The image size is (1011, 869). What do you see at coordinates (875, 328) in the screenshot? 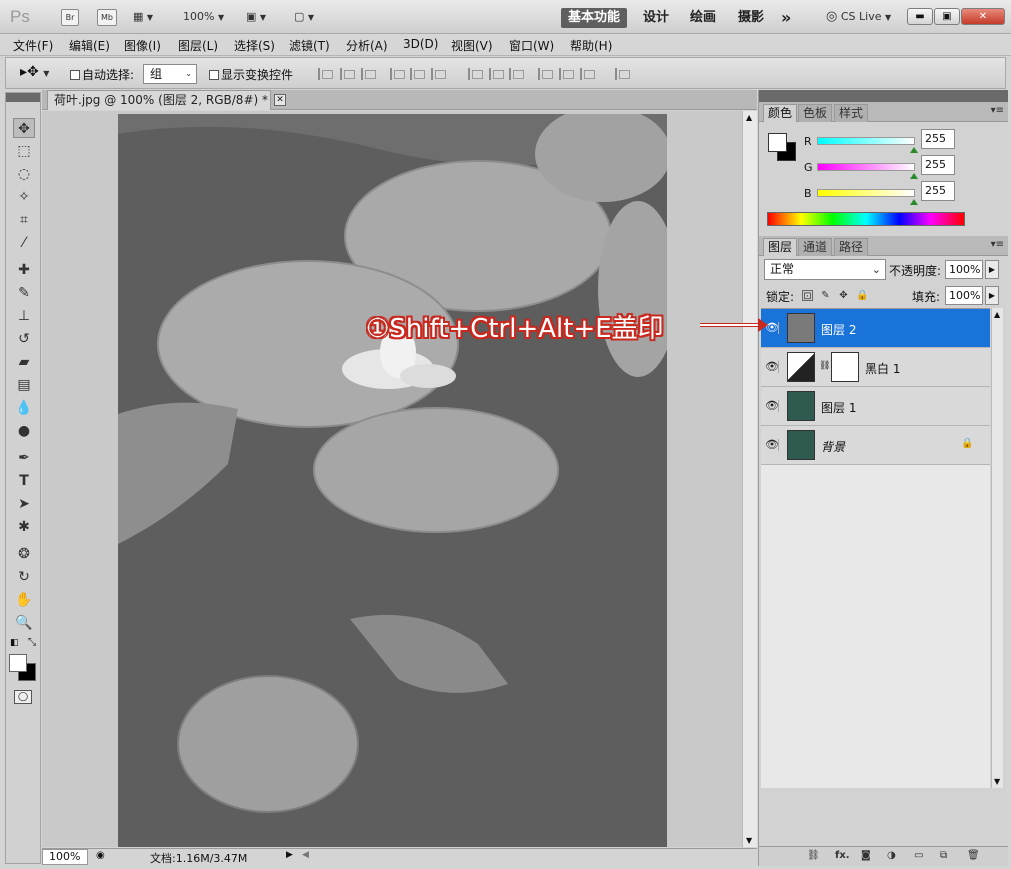
I see `layer-row-layer-2: 👁 图层 2` at bounding box center [875, 328].